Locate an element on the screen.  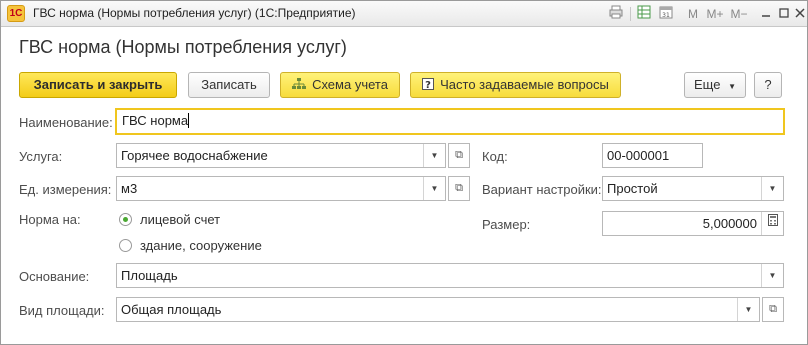
app-logo: 1С is located at coordinates (16, 13).